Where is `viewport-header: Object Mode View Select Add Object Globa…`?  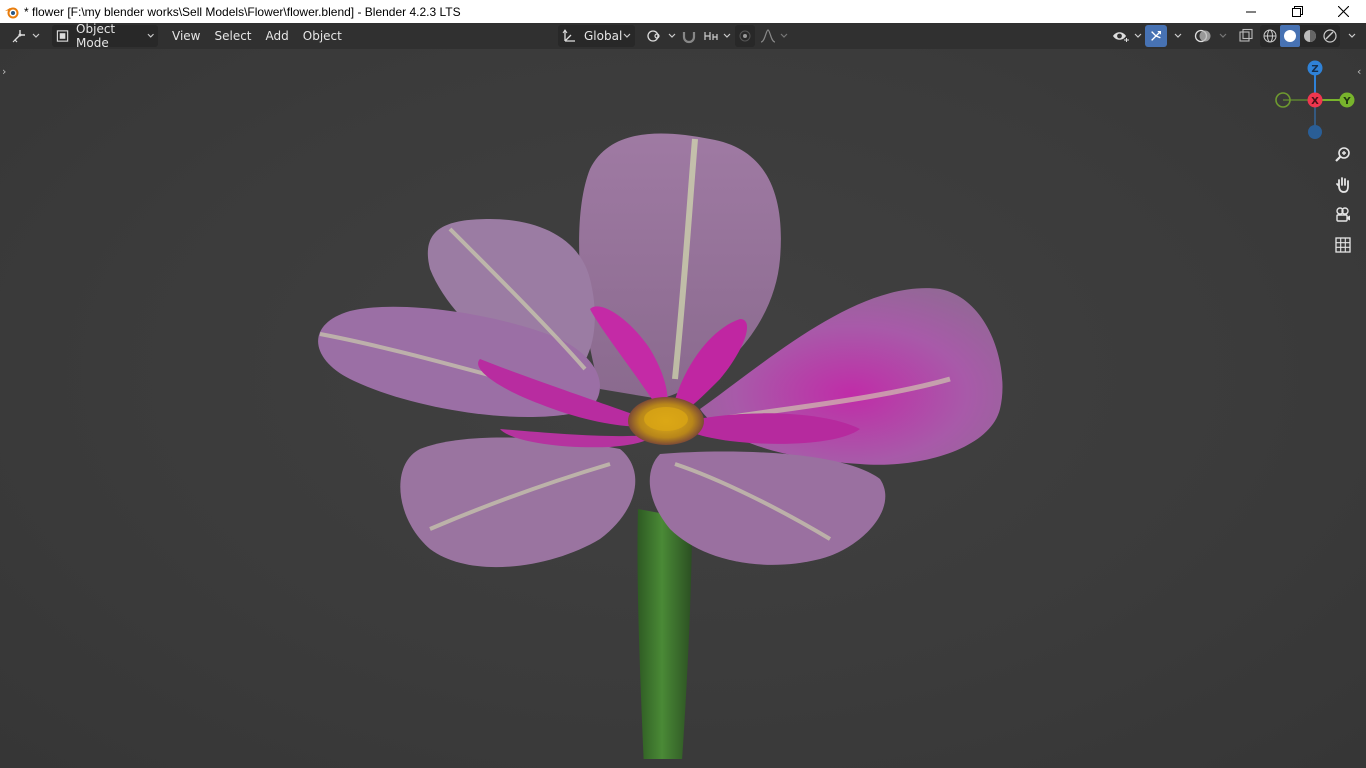 viewport-header: Object Mode View Select Add Object Globa… is located at coordinates (683, 36).